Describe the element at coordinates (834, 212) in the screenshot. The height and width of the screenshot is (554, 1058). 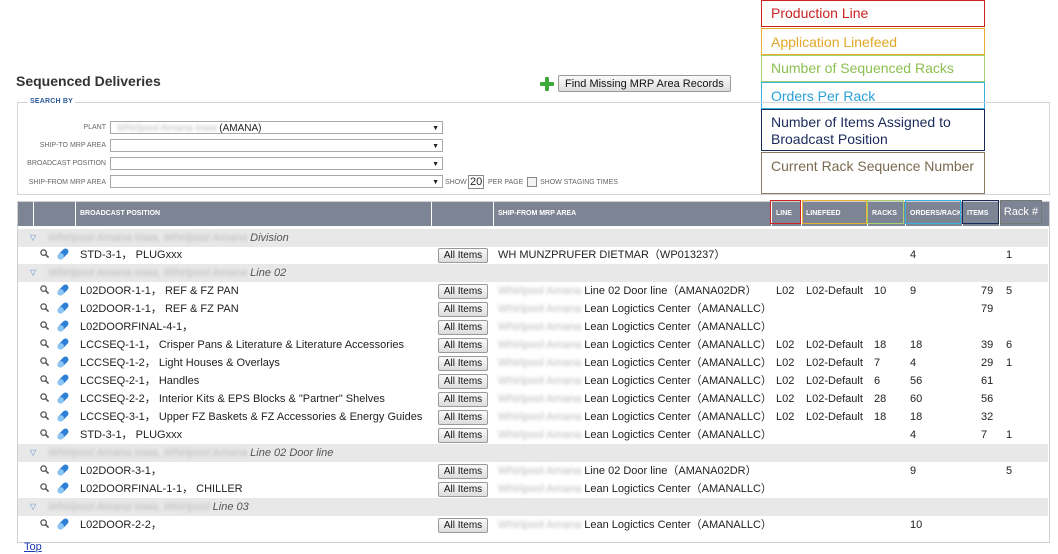
I see `linefeed-highlight` at that location.